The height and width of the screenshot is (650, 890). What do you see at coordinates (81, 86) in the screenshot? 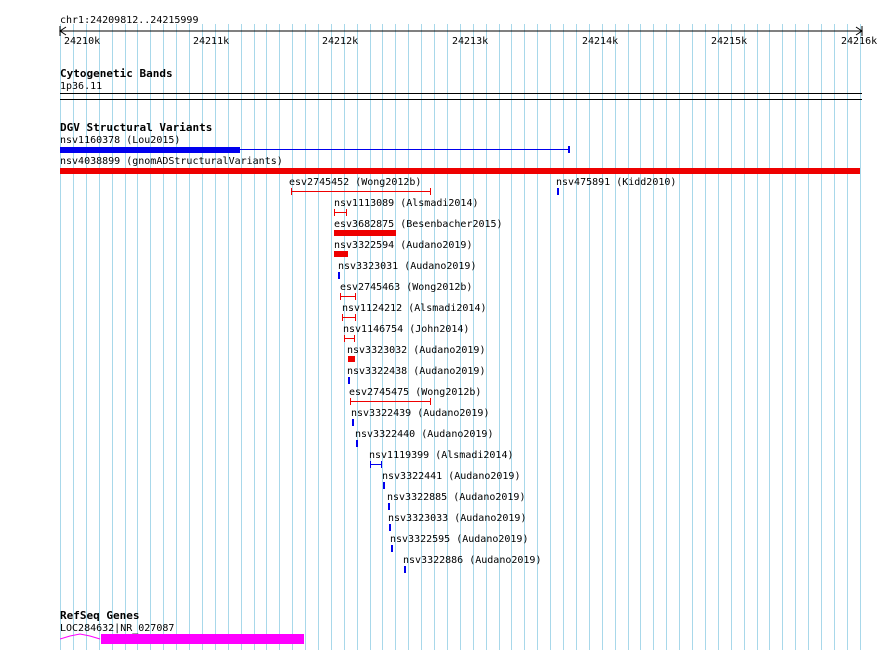
I see `cytoband-label: 1p36.11` at bounding box center [81, 86].